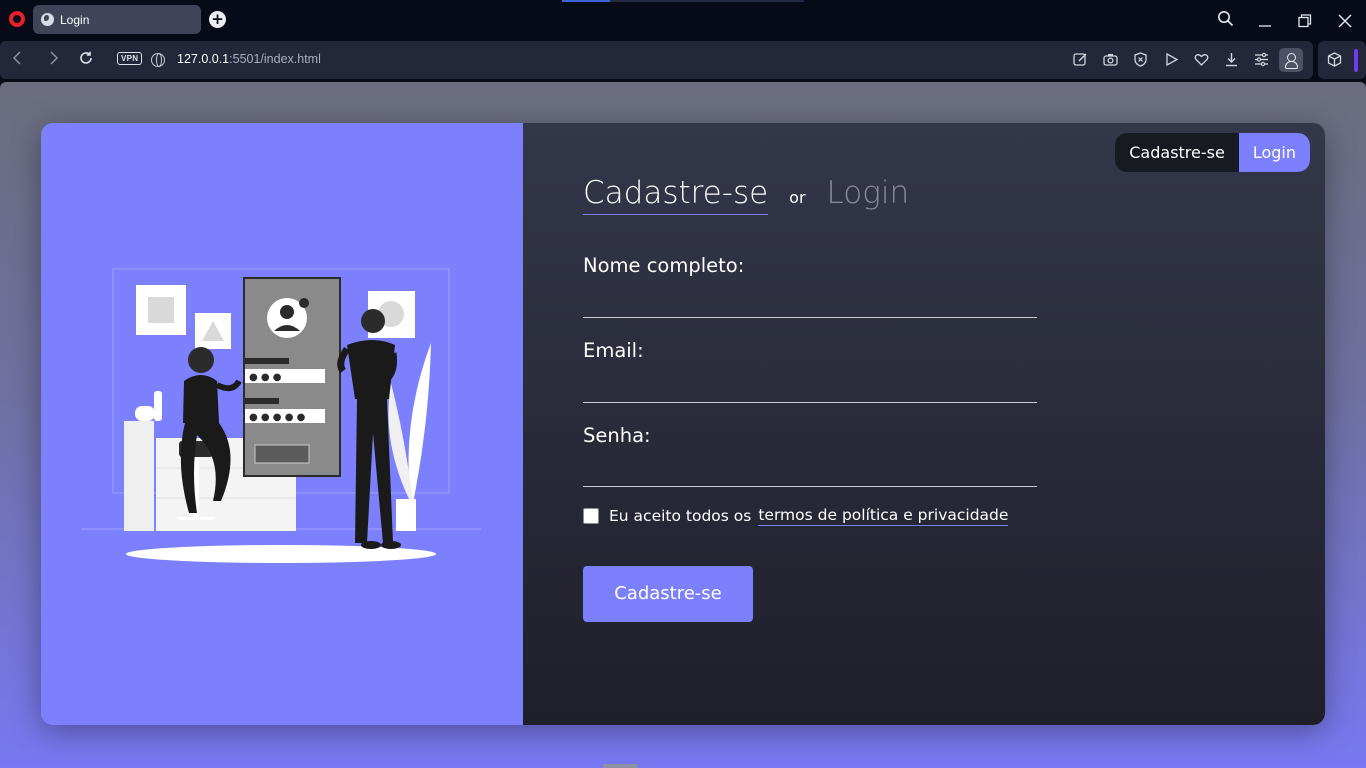 Image resolution: width=1366 pixels, height=768 pixels. I want to click on opera-logo-icon, so click(17, 19).